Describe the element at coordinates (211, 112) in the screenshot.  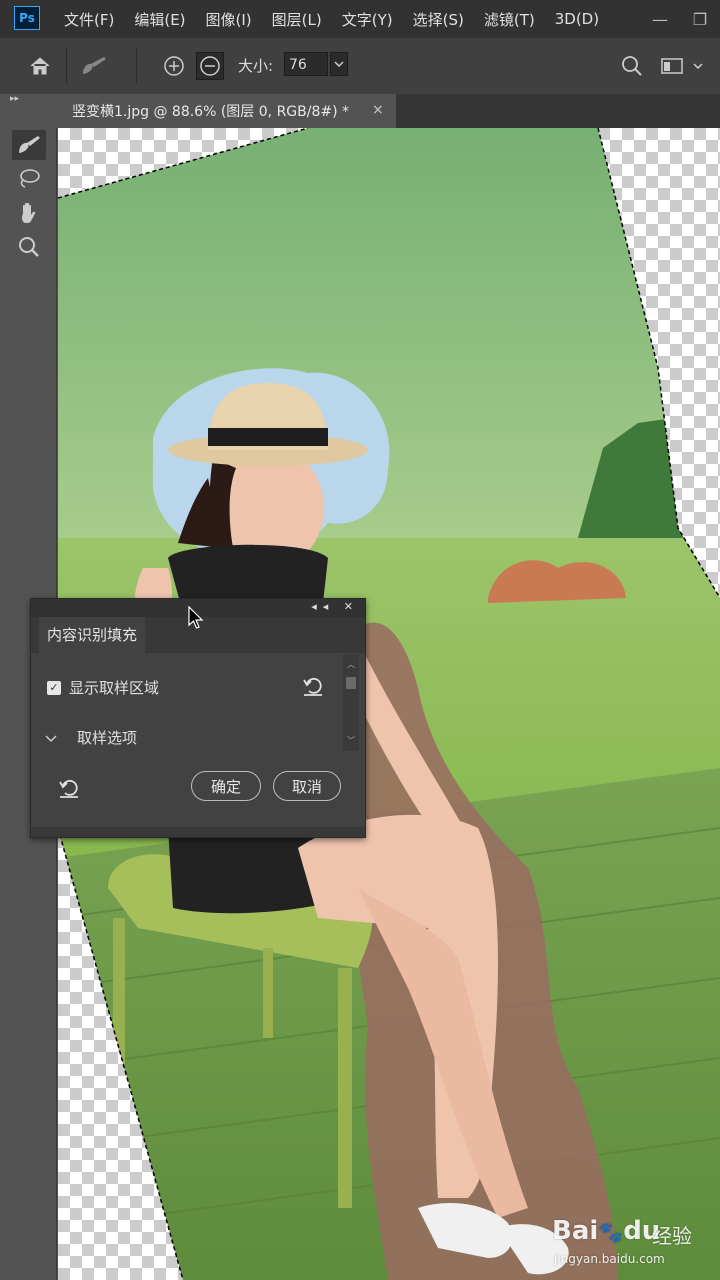
I see `document-title: 竖变横1.jpg @ 88.6% (图层 0, RGB/8#) *` at that location.